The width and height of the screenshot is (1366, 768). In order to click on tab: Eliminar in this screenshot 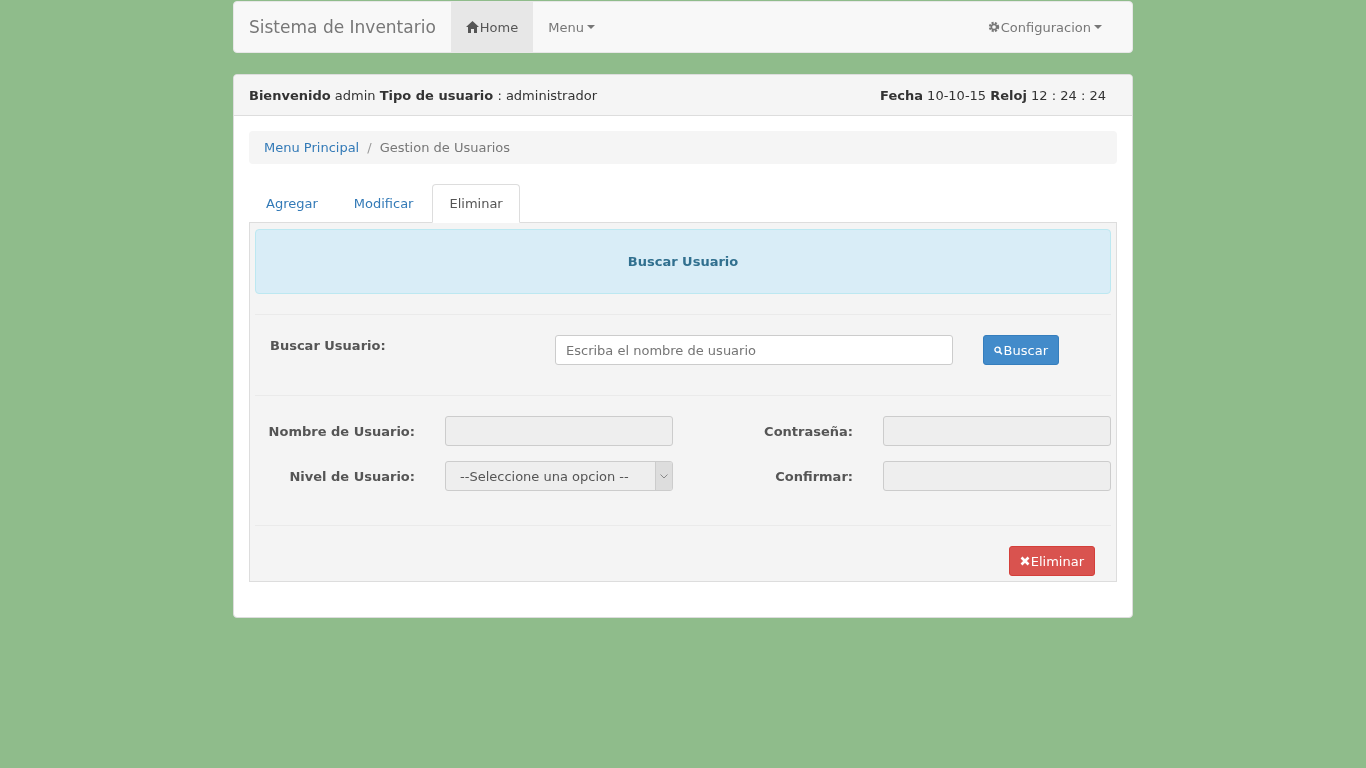, I will do `click(476, 203)`.